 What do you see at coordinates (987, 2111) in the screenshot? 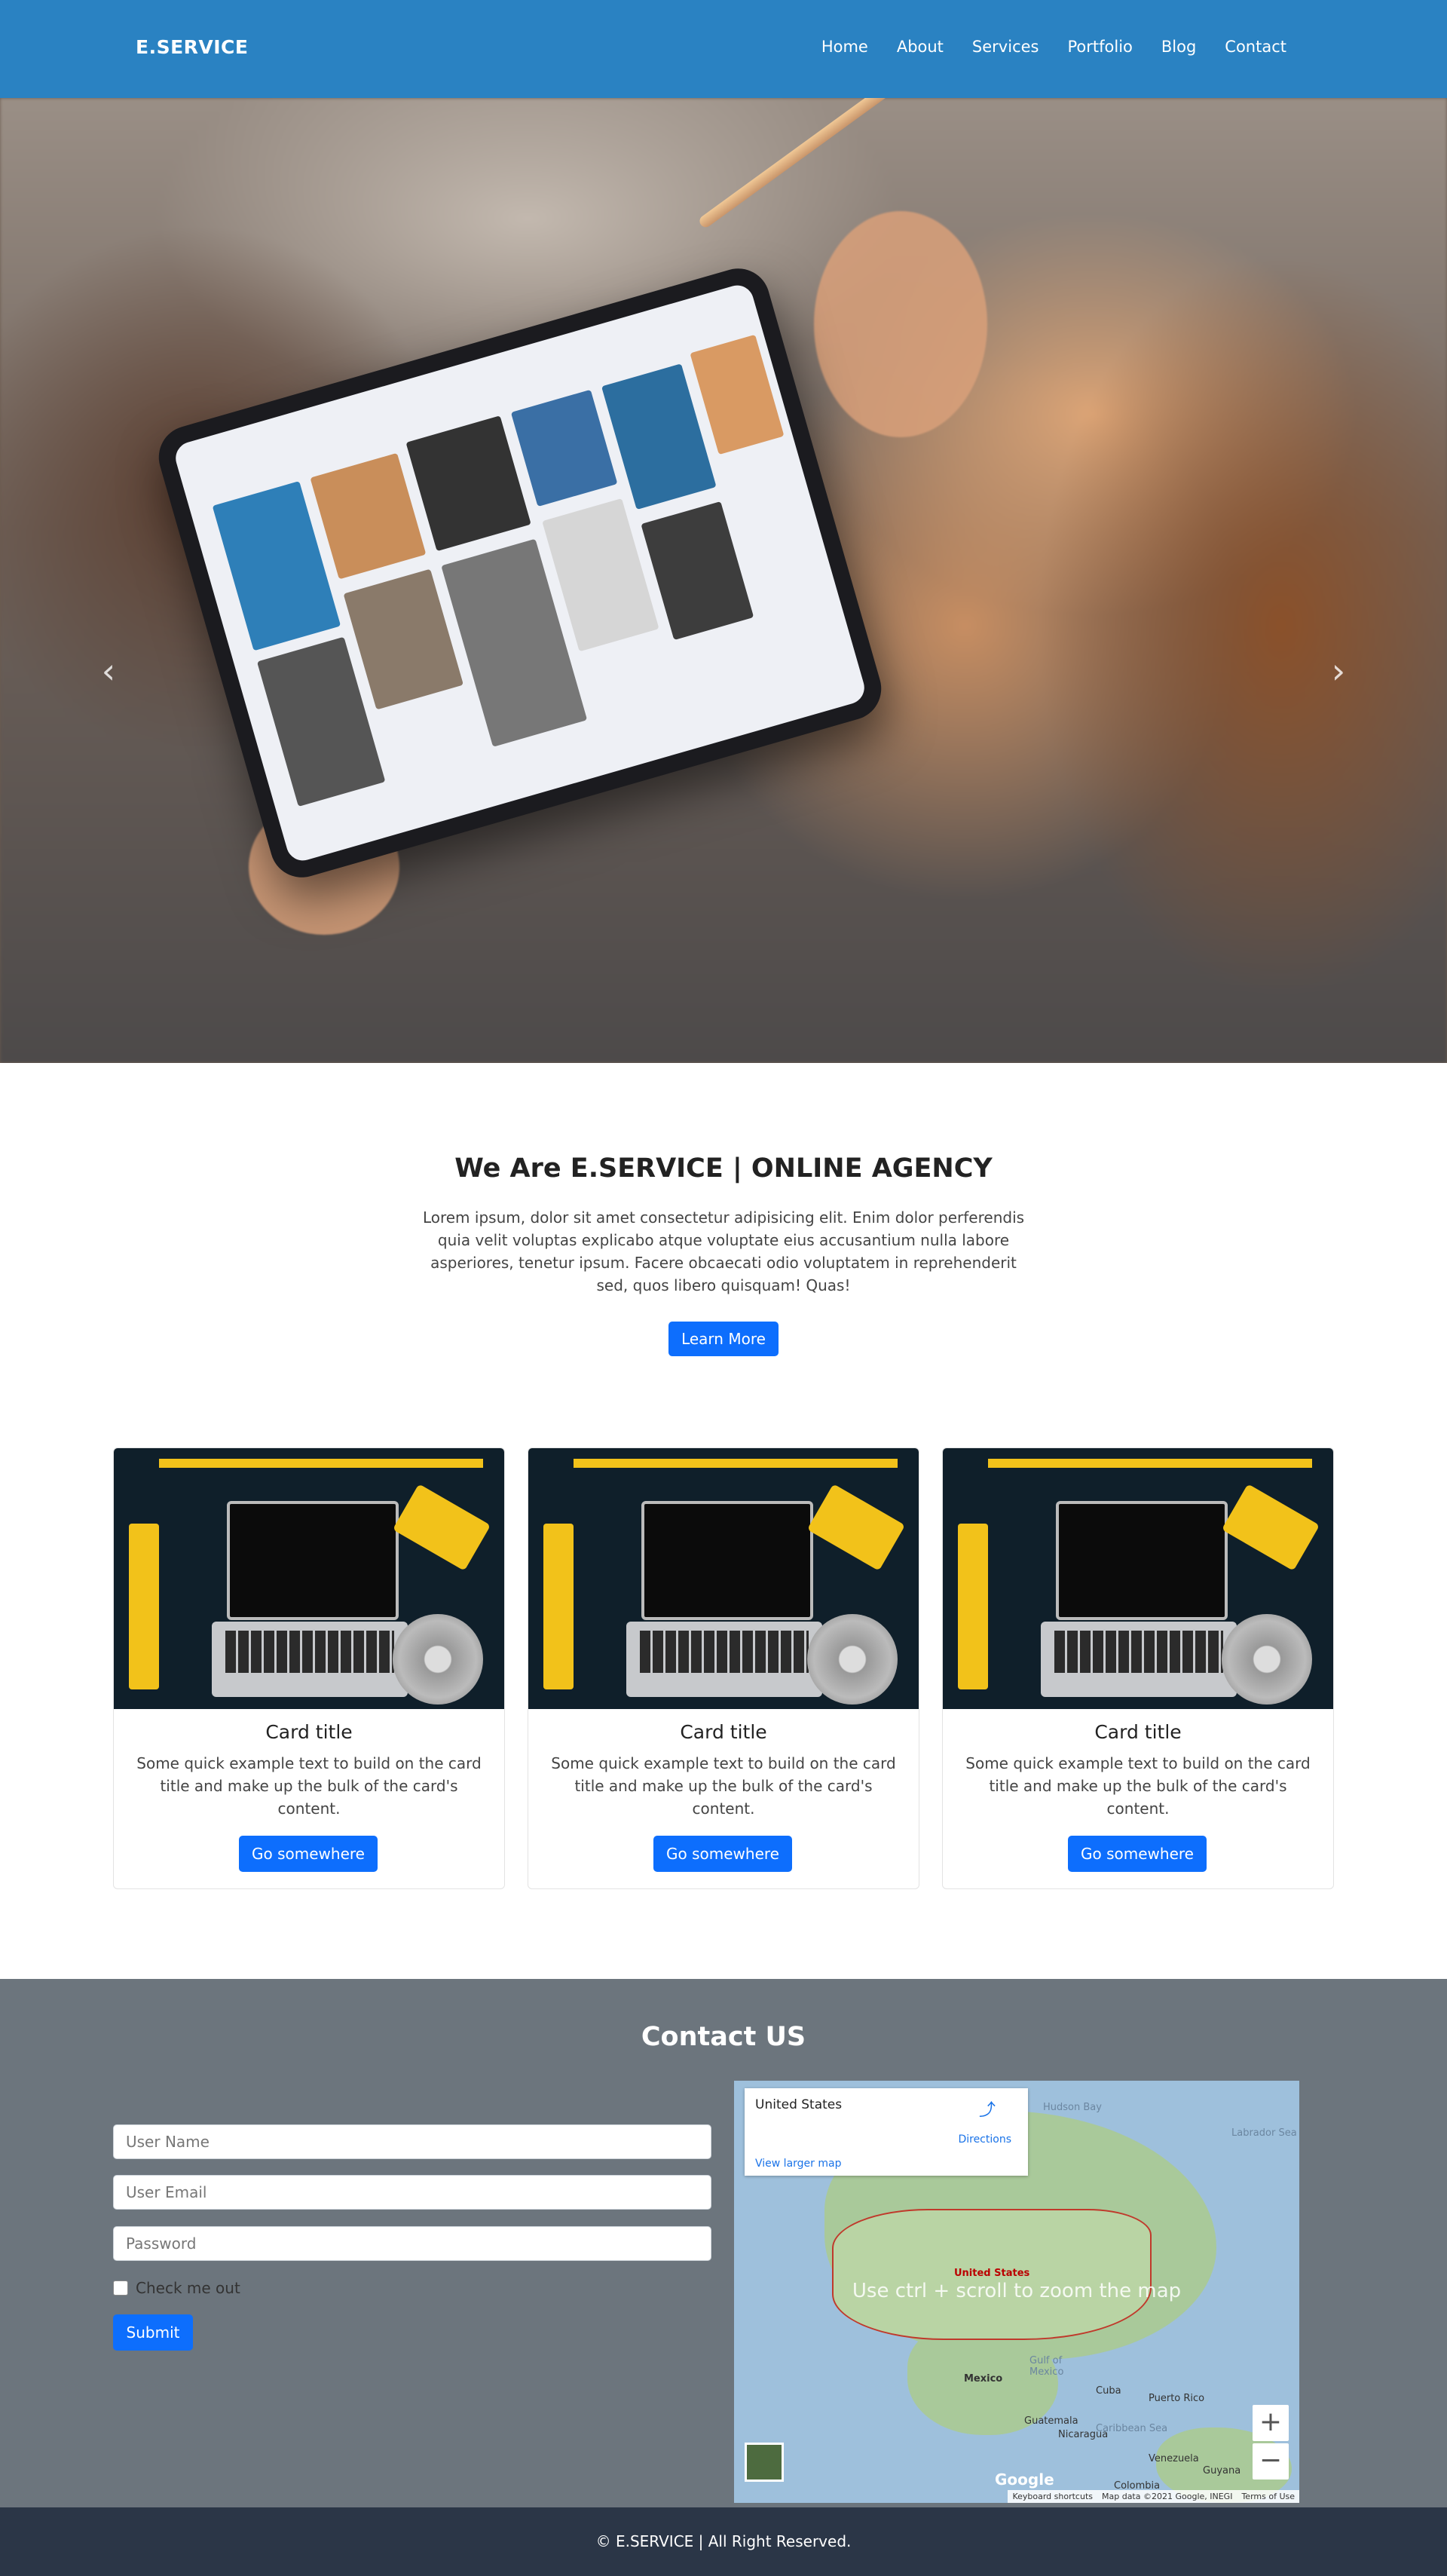
I see `directions-icon: ⤴` at bounding box center [987, 2111].